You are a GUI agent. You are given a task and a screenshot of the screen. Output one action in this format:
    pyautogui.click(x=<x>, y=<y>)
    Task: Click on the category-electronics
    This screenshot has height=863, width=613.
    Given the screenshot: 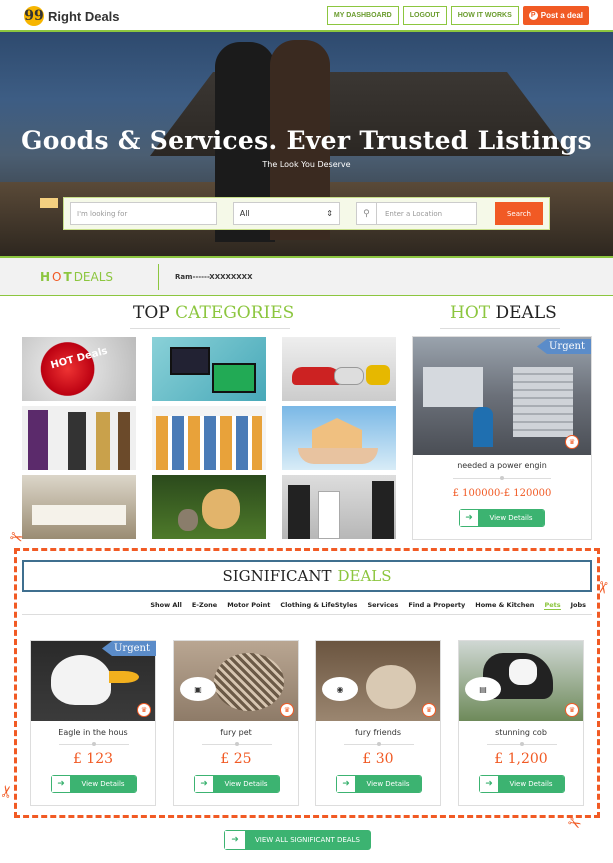 What is the action you would take?
    pyautogui.click(x=209, y=369)
    